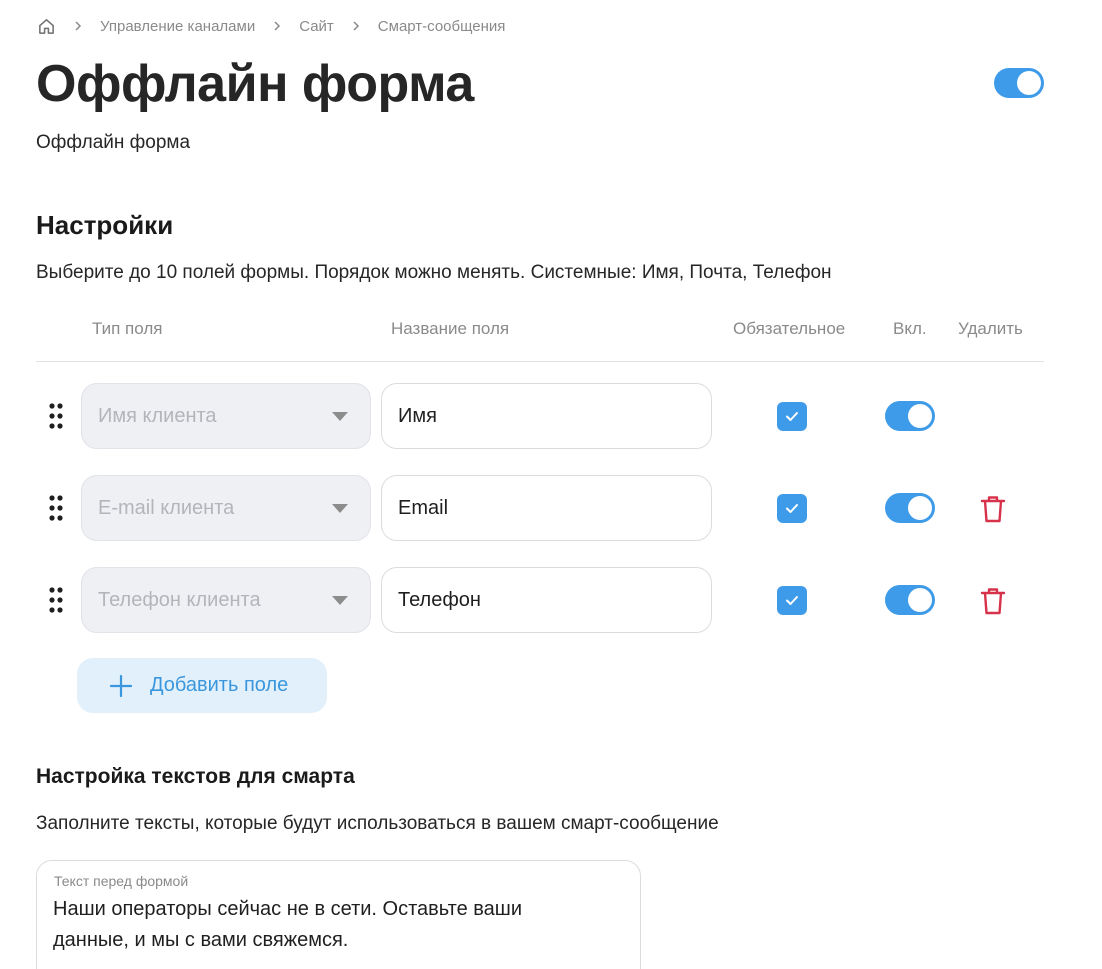 Image resolution: width=1102 pixels, height=969 pixels. I want to click on field-row-phone: Телефон клиента Телефон, so click(540, 600).